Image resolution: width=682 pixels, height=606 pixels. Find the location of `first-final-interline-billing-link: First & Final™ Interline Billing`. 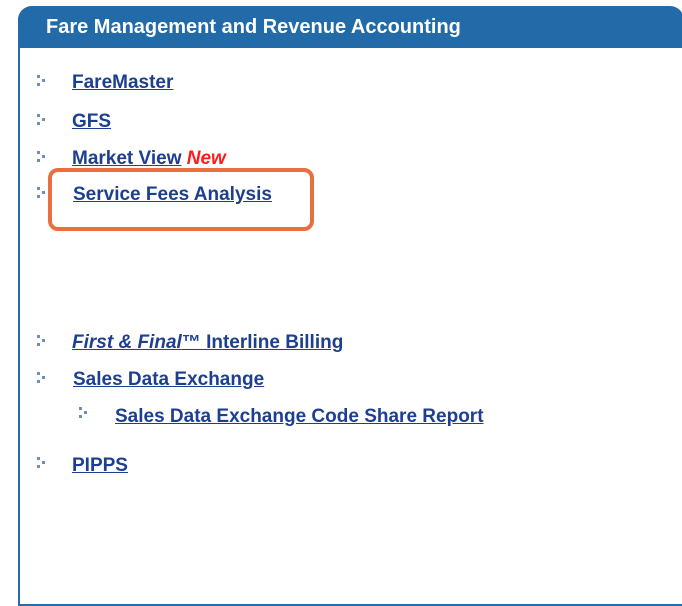

first-final-interline-billing-link: First & Final™ Interline Billing is located at coordinates (207, 343).